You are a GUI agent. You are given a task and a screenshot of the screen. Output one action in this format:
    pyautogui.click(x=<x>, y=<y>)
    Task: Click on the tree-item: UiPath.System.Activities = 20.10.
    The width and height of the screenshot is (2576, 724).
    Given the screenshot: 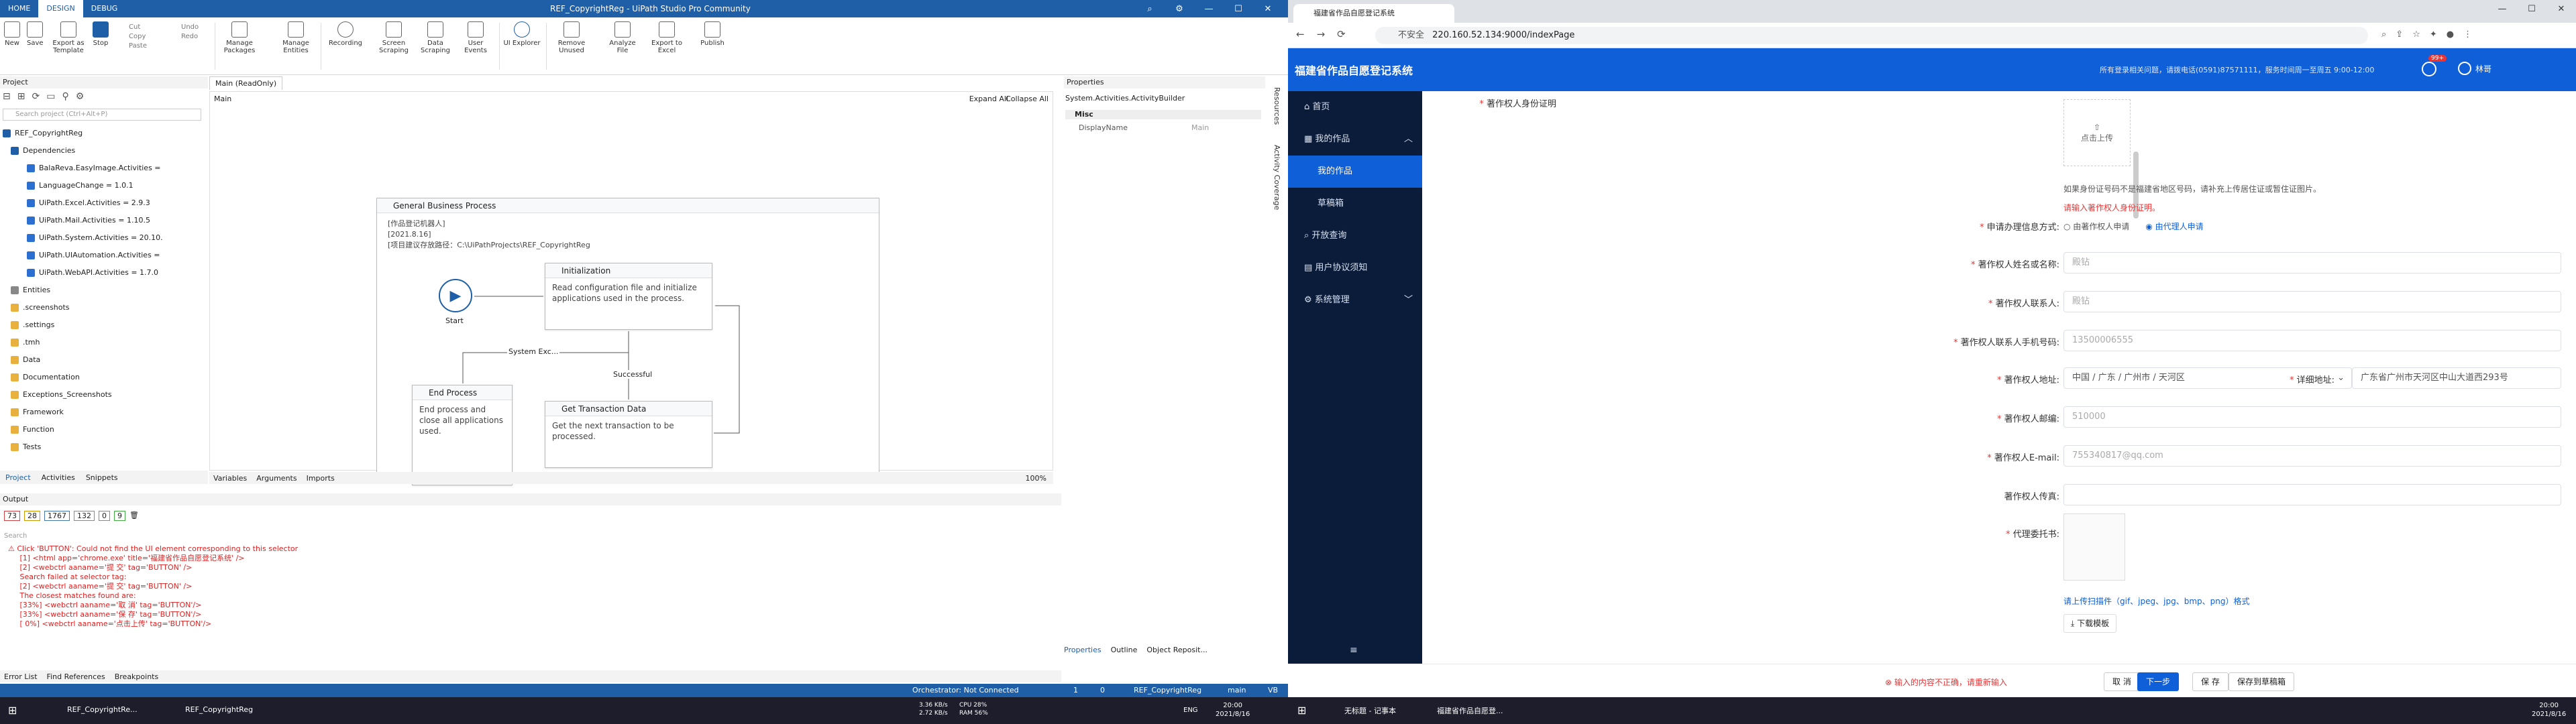 What is the action you would take?
    pyautogui.click(x=95, y=238)
    